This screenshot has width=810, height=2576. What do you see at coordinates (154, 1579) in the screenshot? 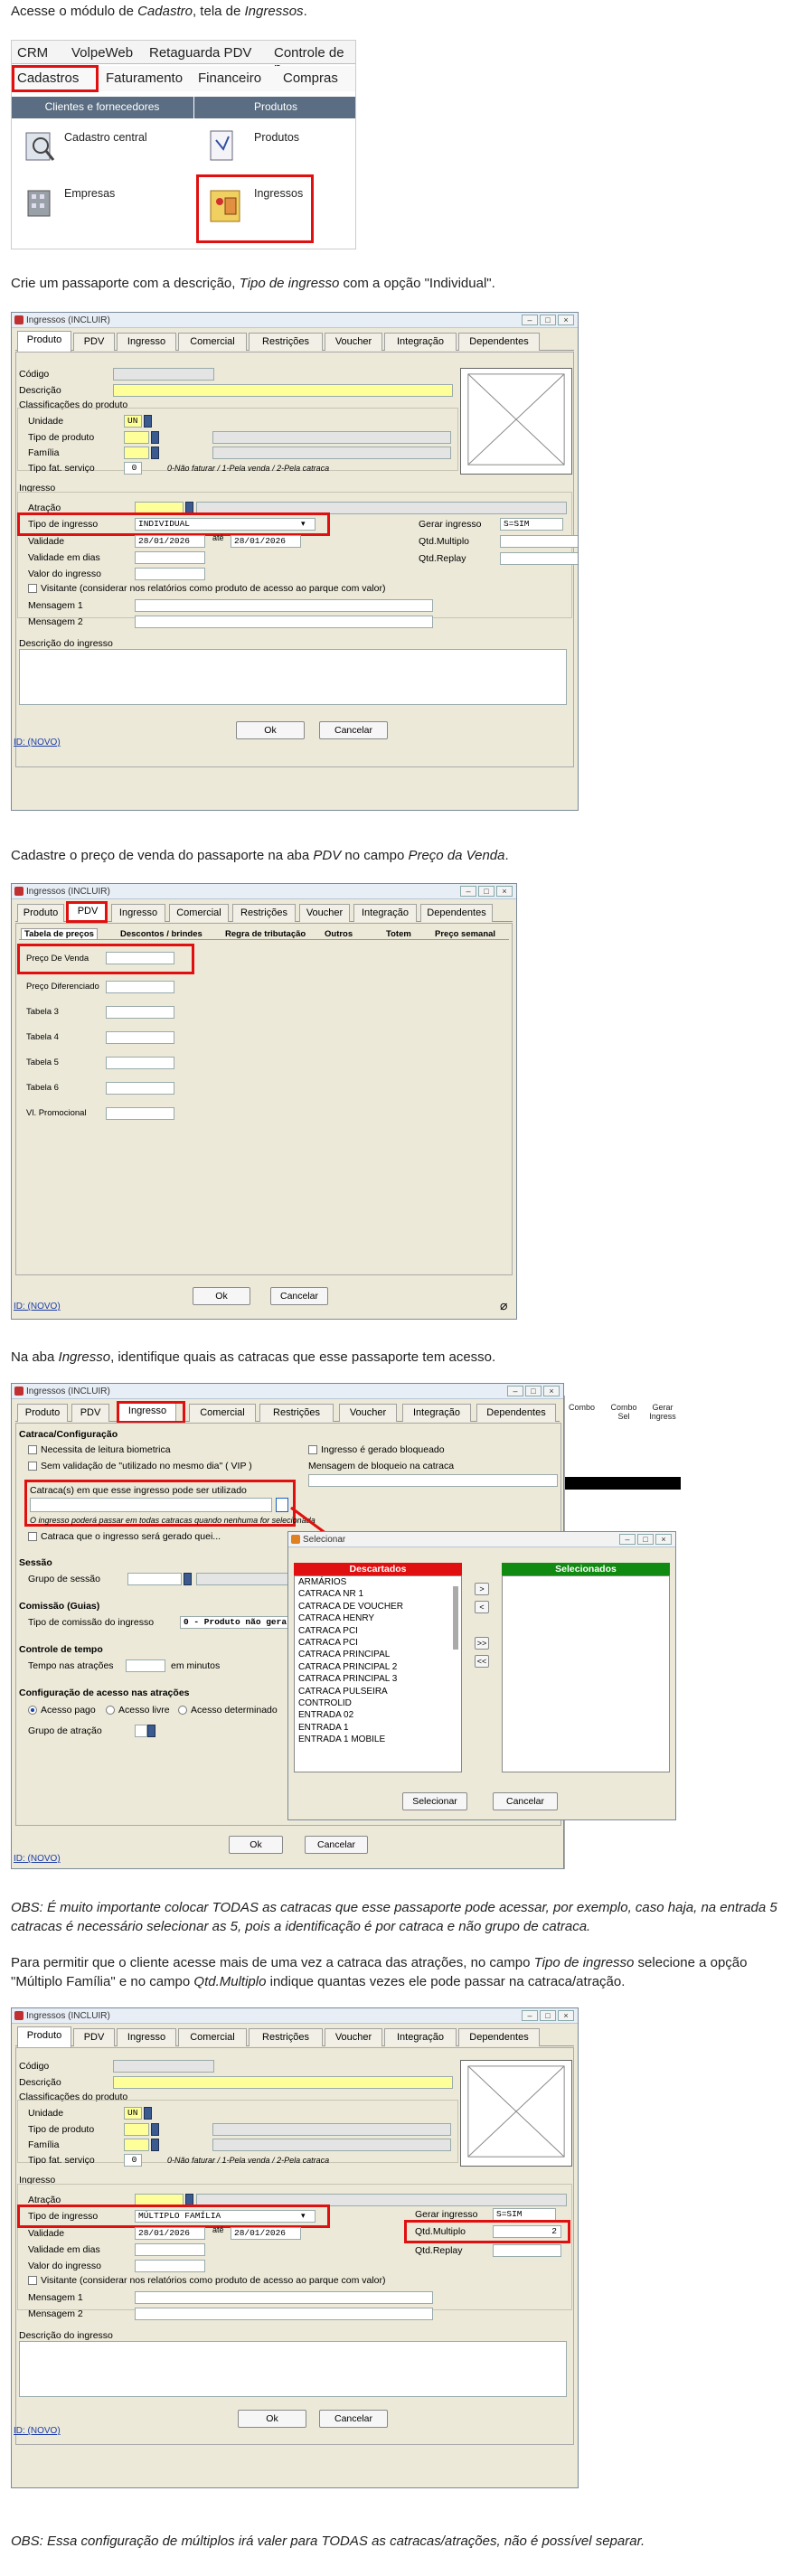
I see `grupo-sessao-field` at bounding box center [154, 1579].